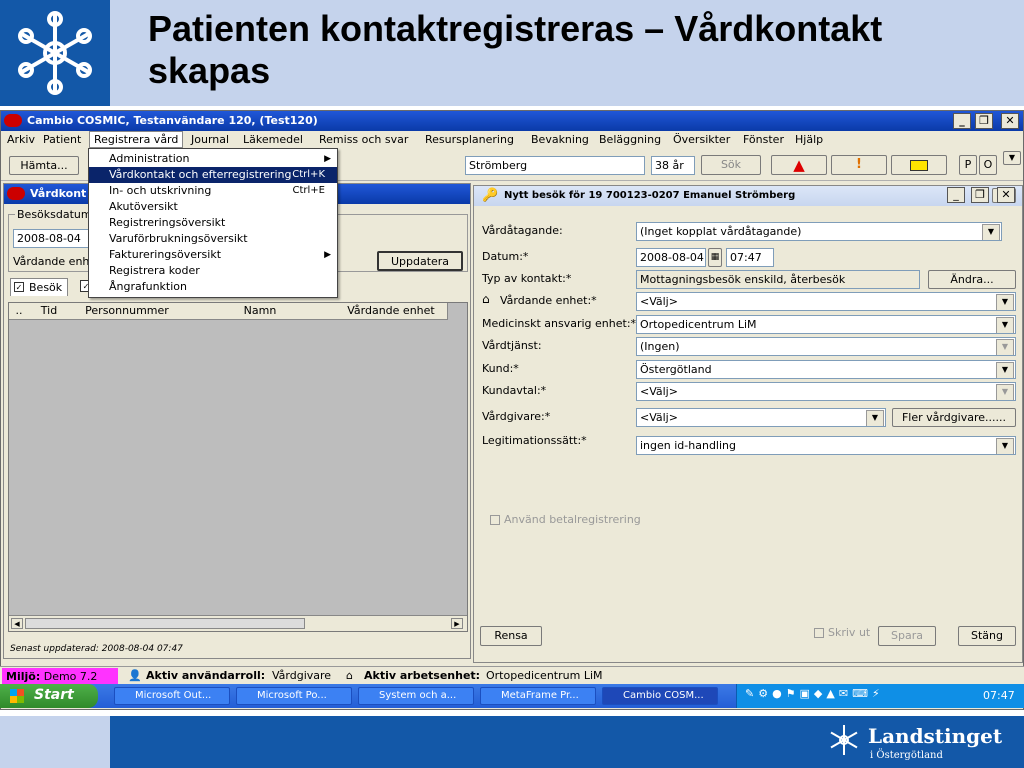 The height and width of the screenshot is (768, 1024). What do you see at coordinates (962, 121) in the screenshot?
I see `minimize-button: _` at bounding box center [962, 121].